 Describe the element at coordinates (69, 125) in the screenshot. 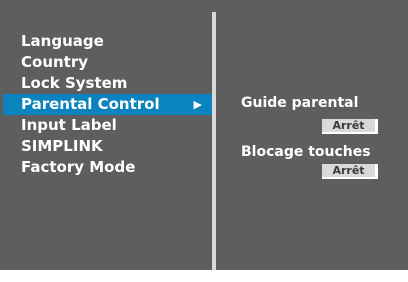

I see `menu-item-label: Input Label` at that location.